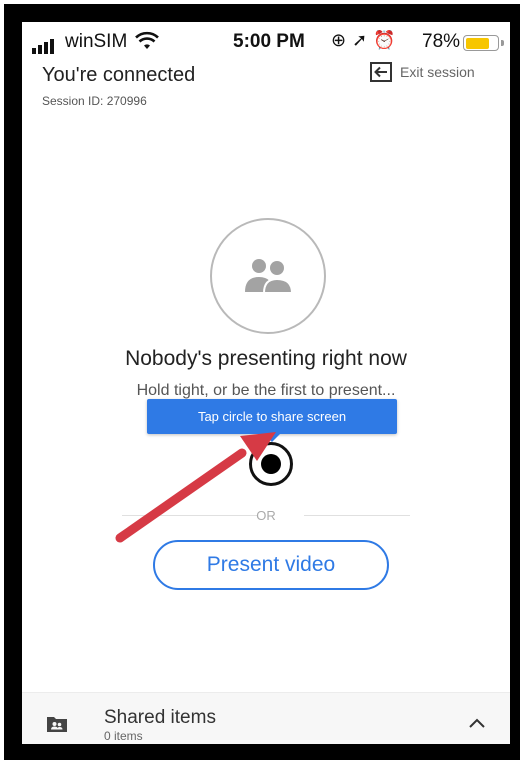 The image size is (524, 764). I want to click on annotation-arrow, so click(195, 487).